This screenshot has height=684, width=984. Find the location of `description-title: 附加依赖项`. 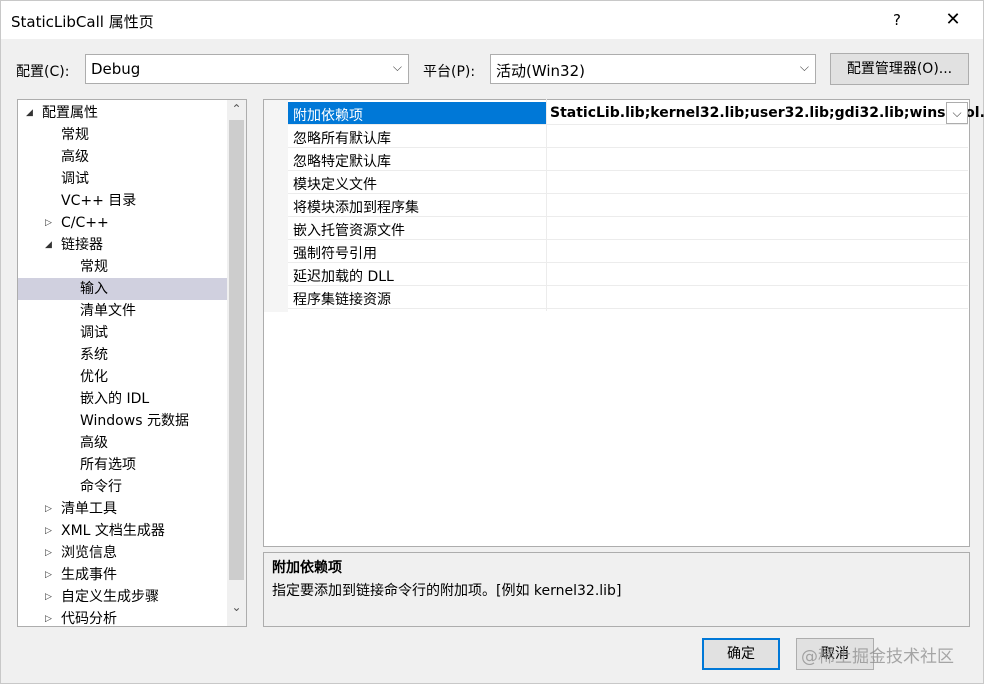

description-title: 附加依赖项 is located at coordinates (307, 568).